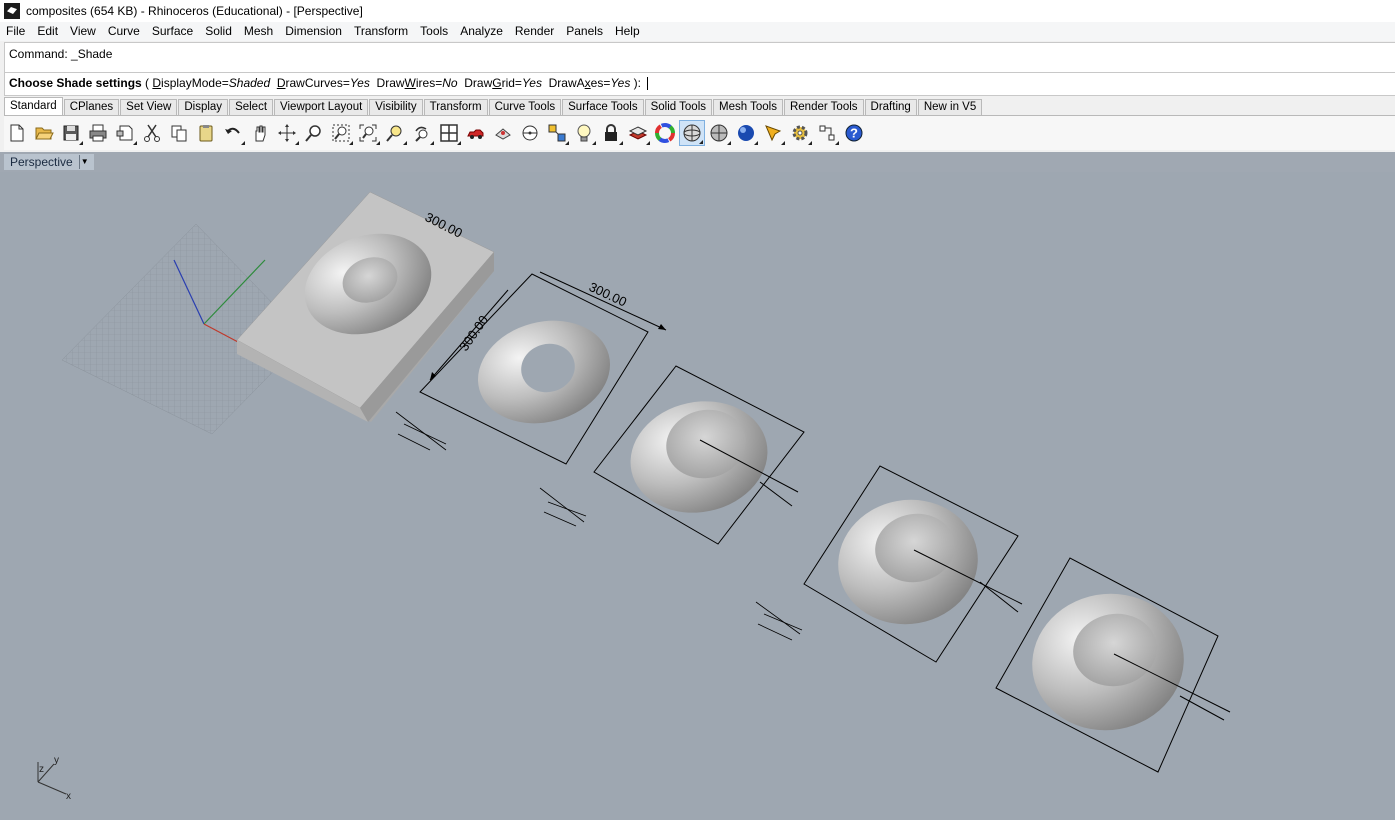  What do you see at coordinates (125, 133) in the screenshot?
I see `import-button` at bounding box center [125, 133].